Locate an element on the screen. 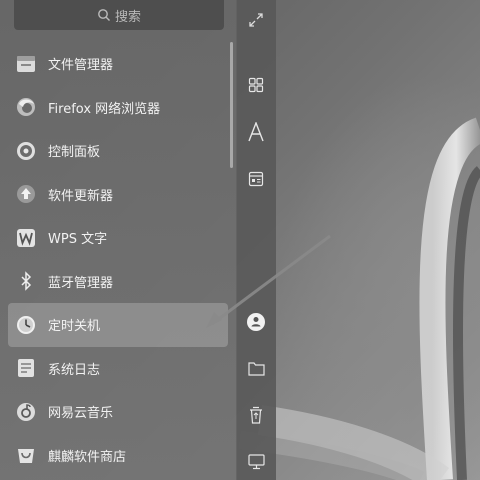  software-updater-icon is located at coordinates (26, 194).